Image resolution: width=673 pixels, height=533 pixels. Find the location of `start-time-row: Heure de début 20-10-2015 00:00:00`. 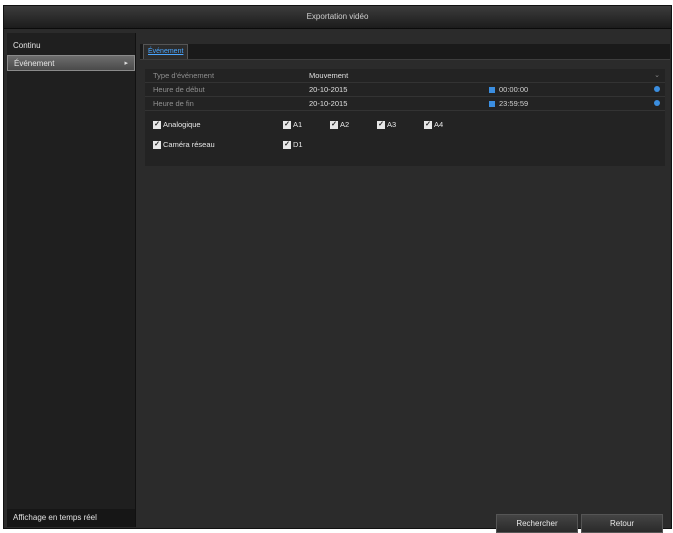

start-time-row: Heure de début 20-10-2015 00:00:00 is located at coordinates (405, 90).